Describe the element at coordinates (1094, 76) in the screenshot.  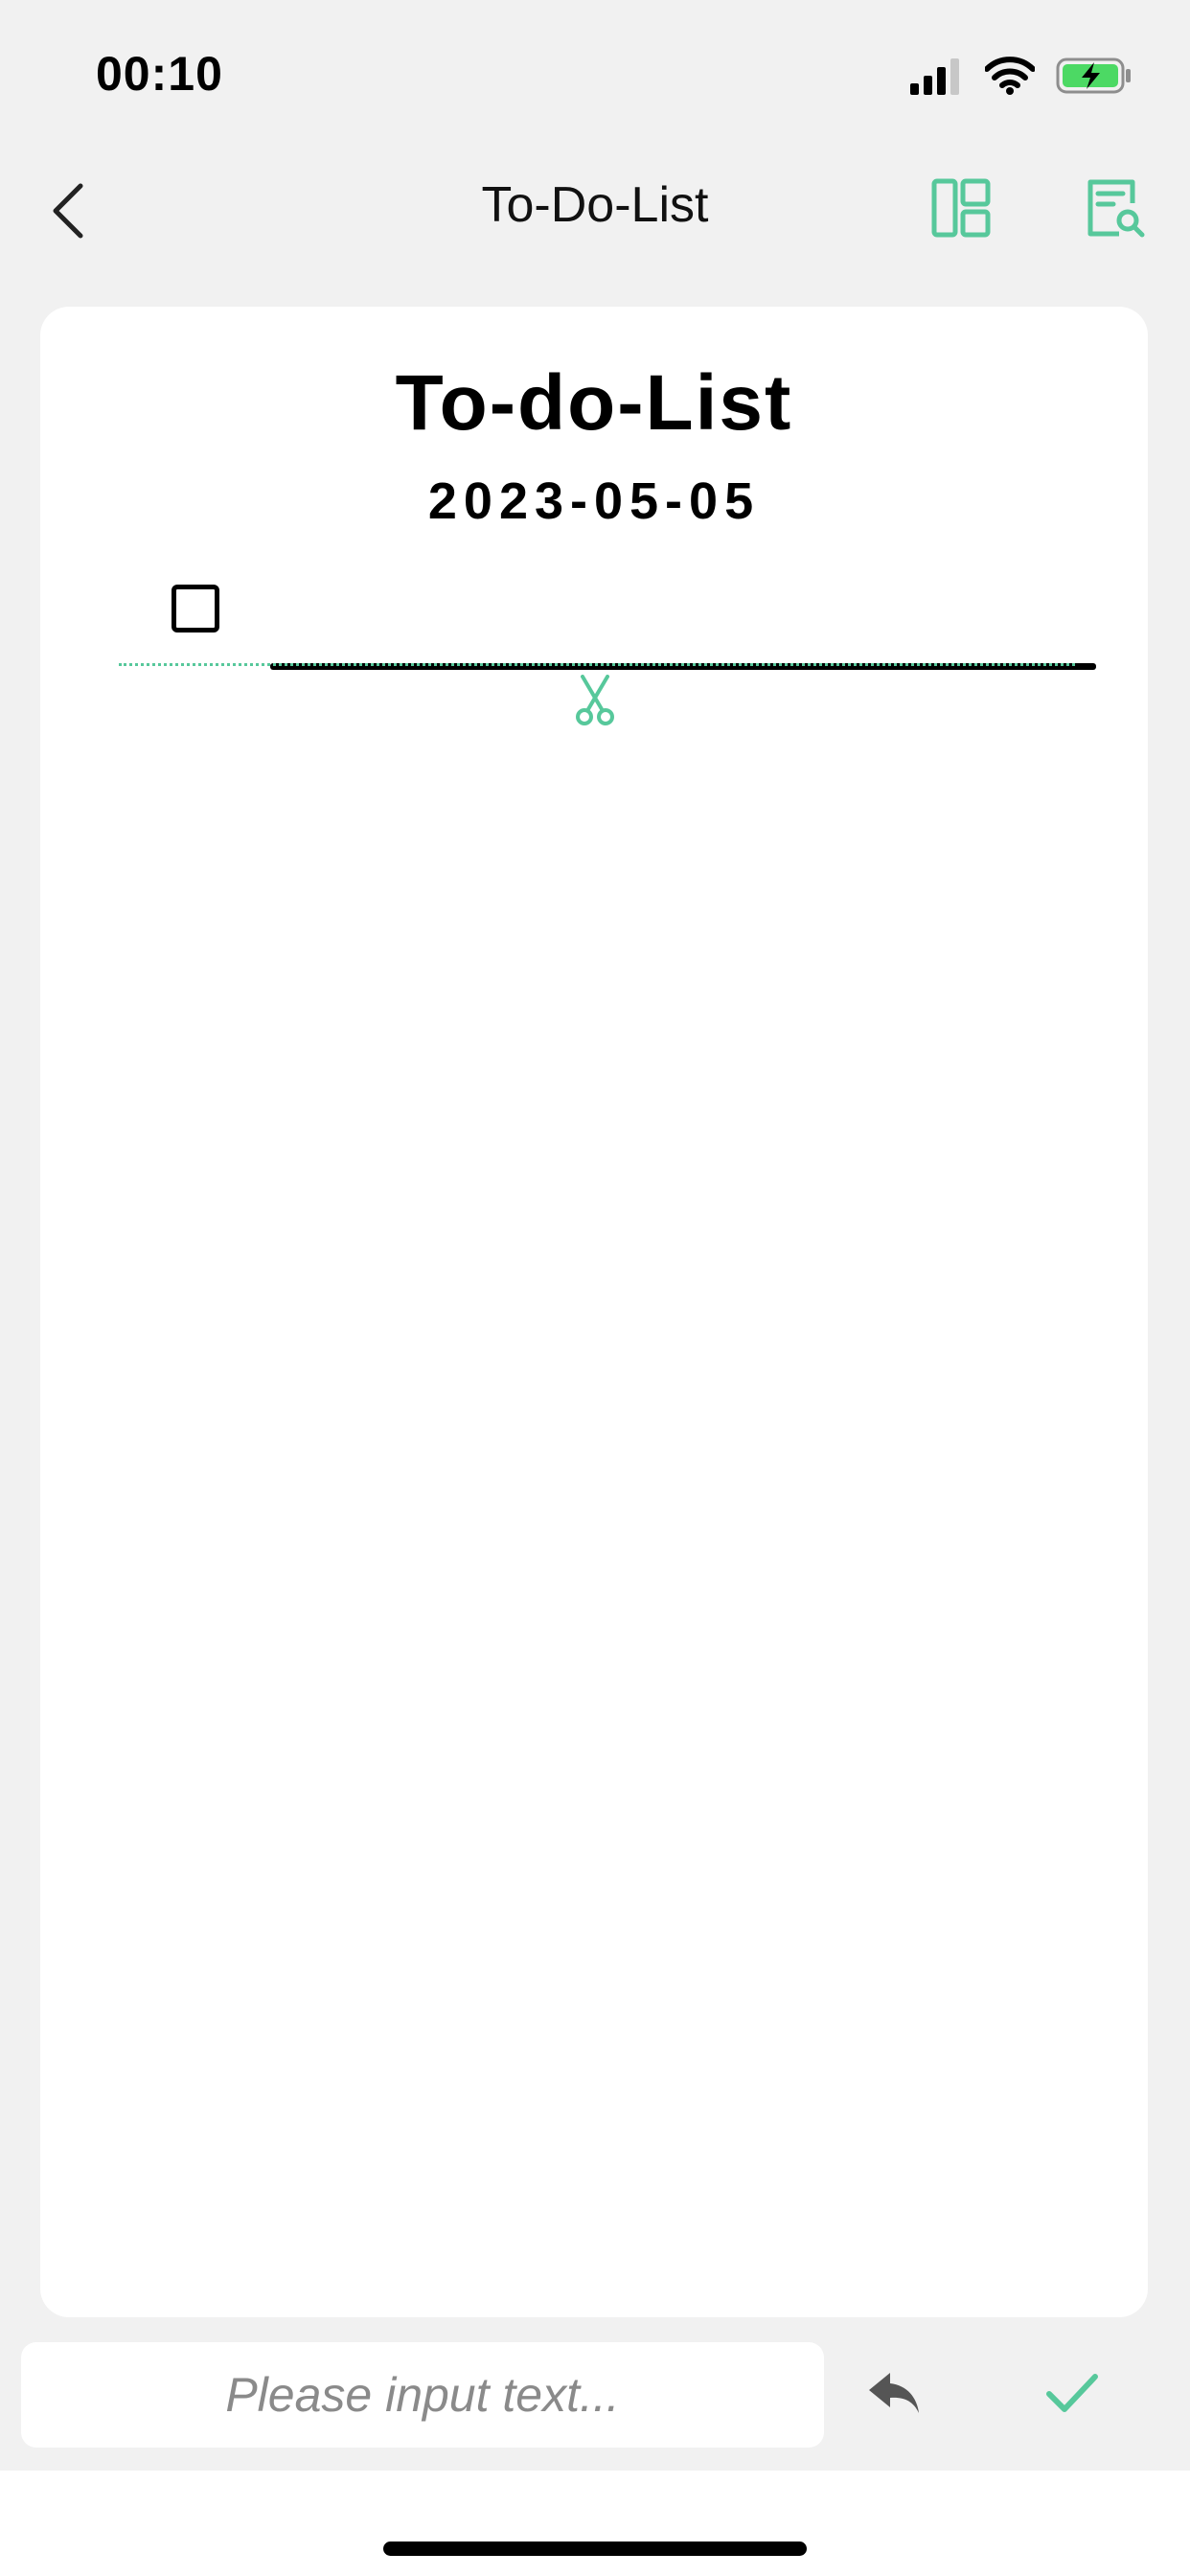
I see `battery-charging-icon` at that location.